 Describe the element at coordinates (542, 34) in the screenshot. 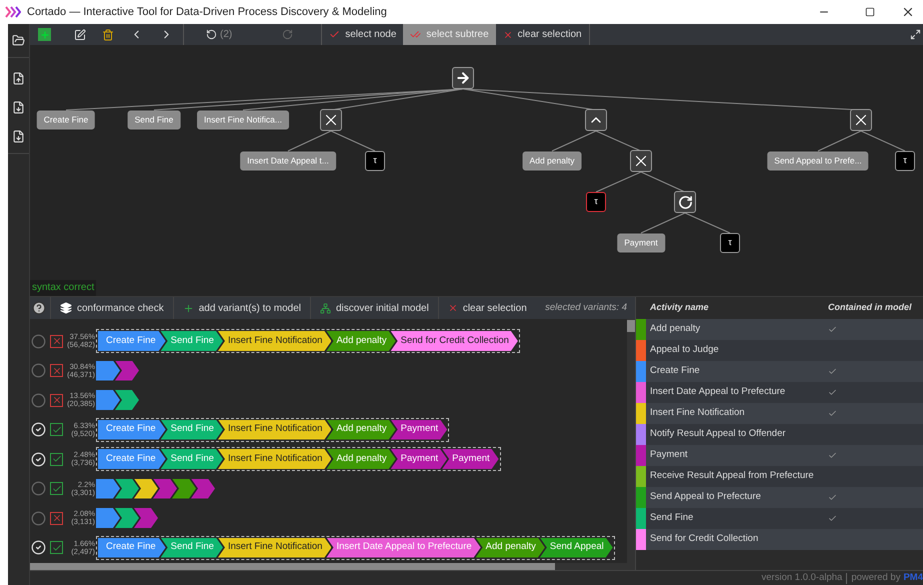

I see `selection-tool-button: clear selection` at that location.